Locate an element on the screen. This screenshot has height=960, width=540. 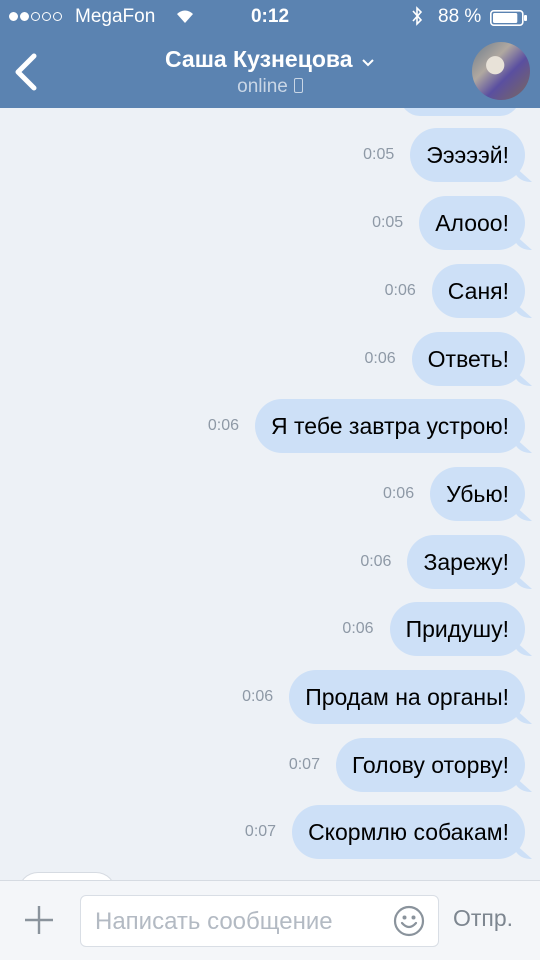
message-composer: Отпр. is located at coordinates (270, 920).